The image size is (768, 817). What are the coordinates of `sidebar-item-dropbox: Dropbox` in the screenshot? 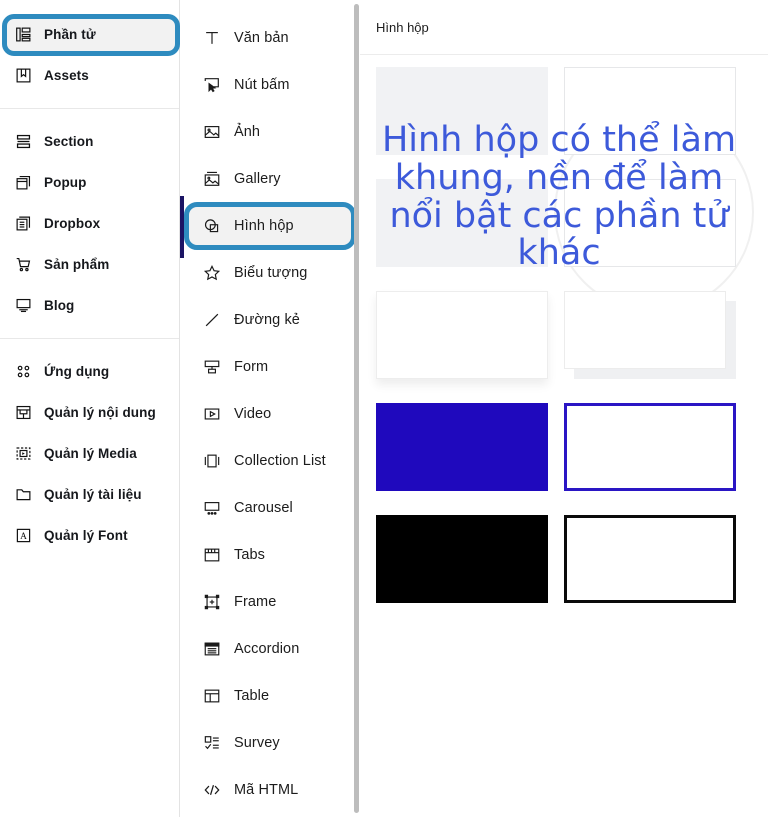 It's located at (89, 223).